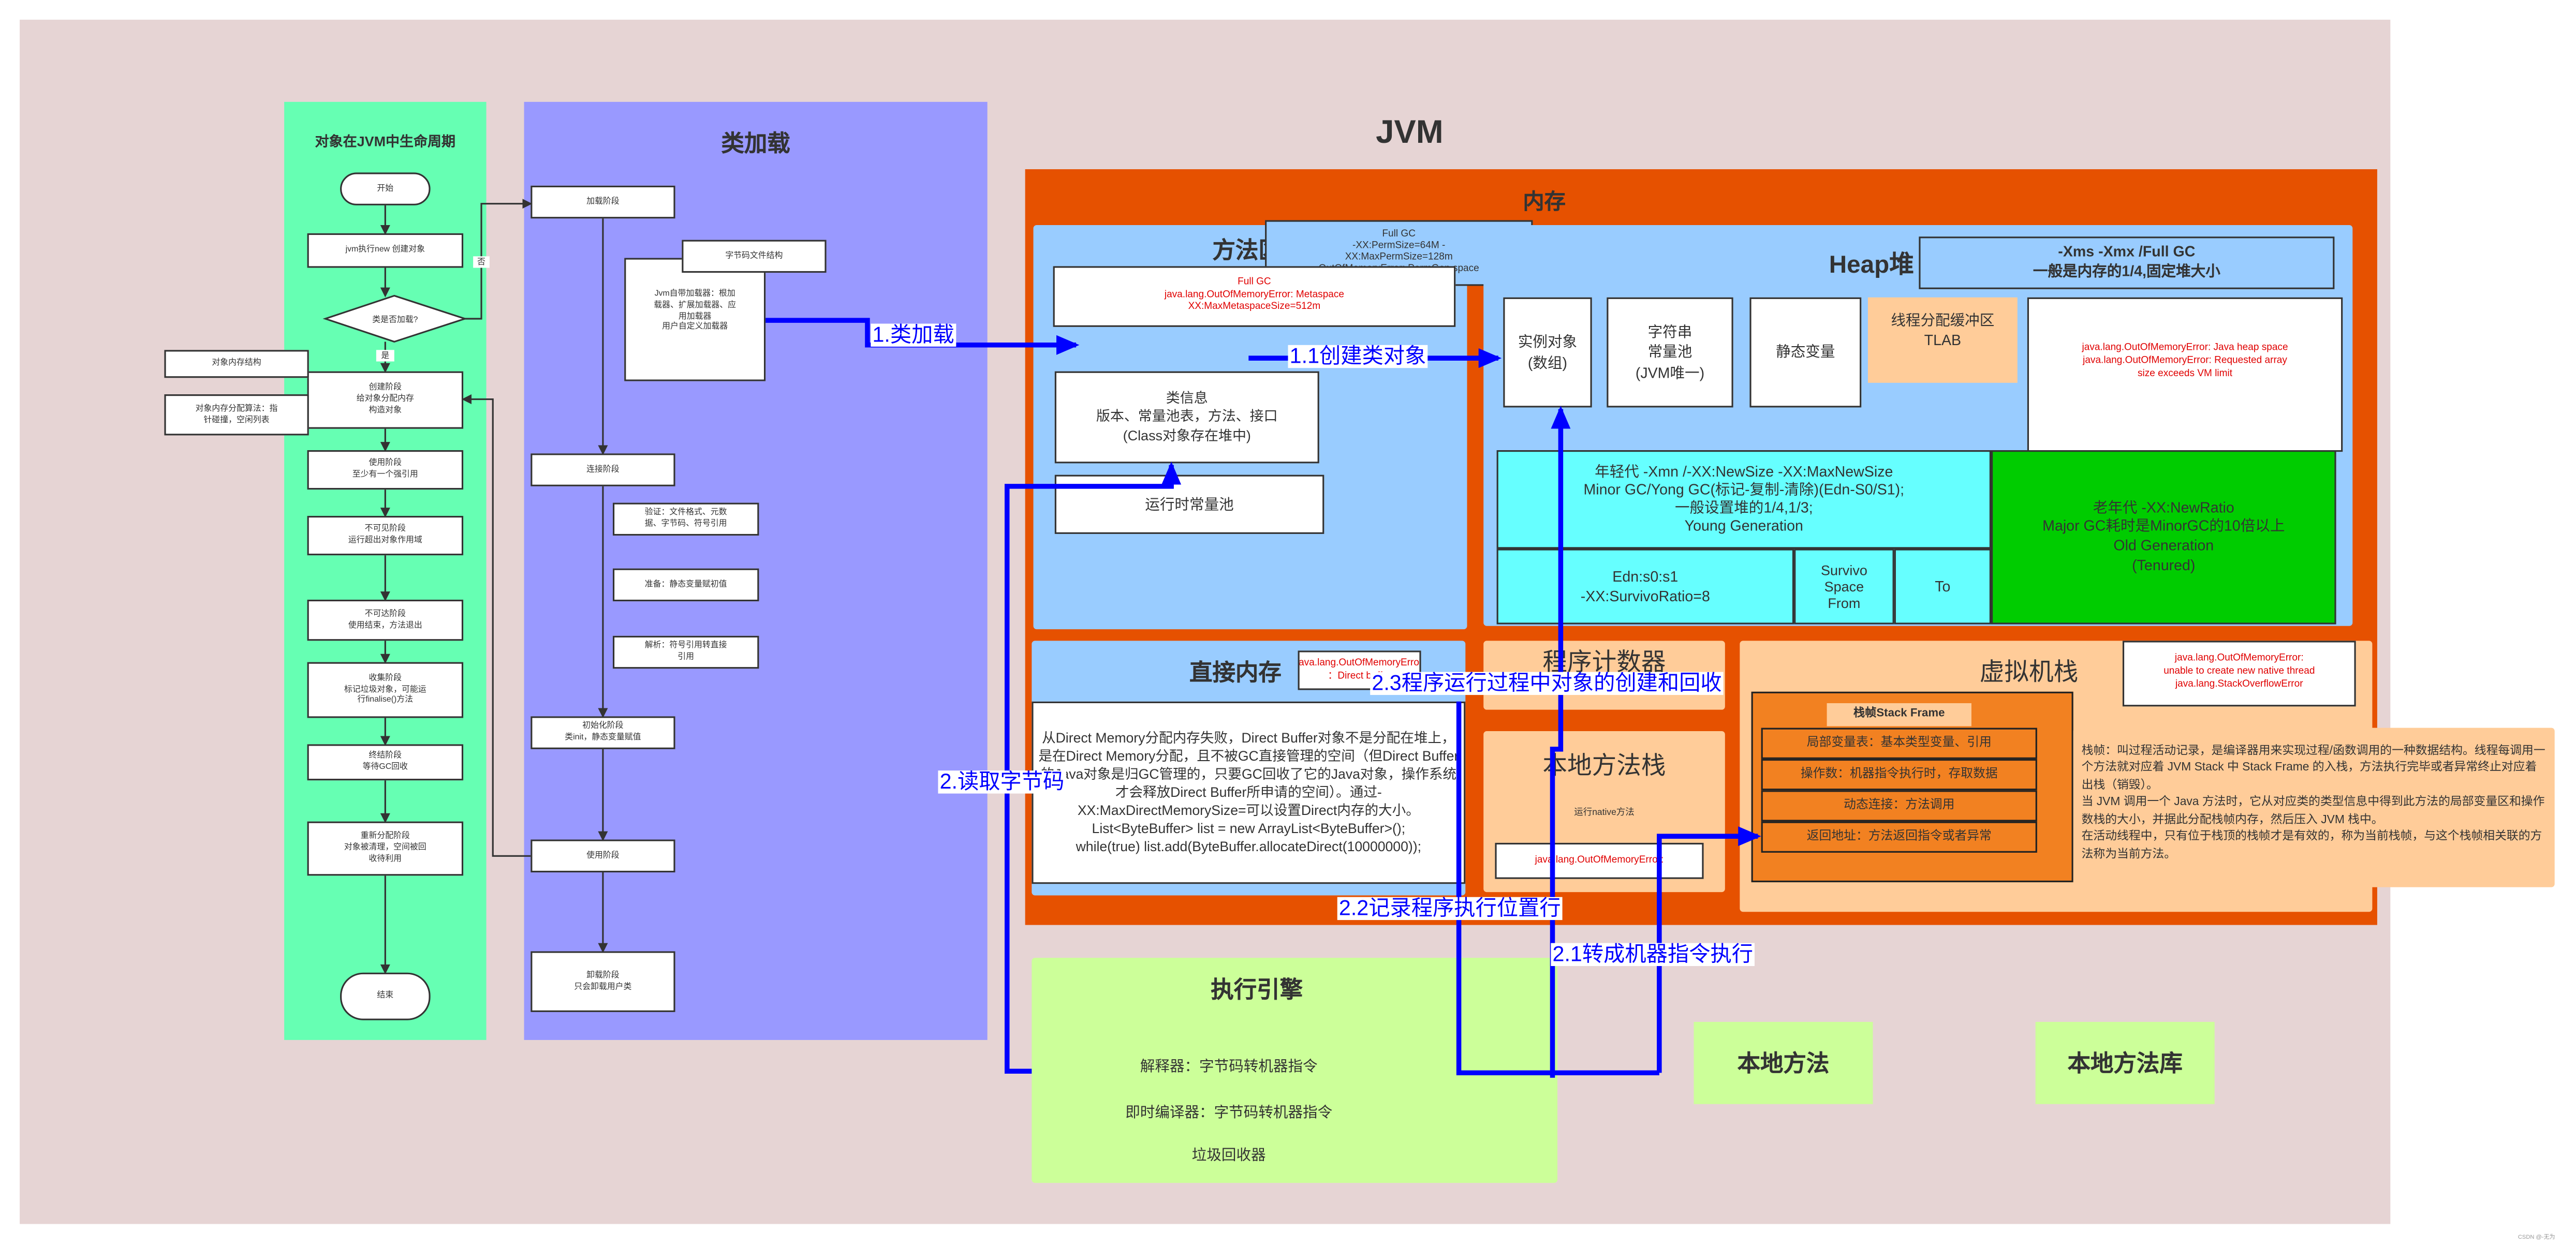 This screenshot has height=1247, width=2576. Describe the element at coordinates (496, 626) in the screenshot. I see `return-arrow` at that location.